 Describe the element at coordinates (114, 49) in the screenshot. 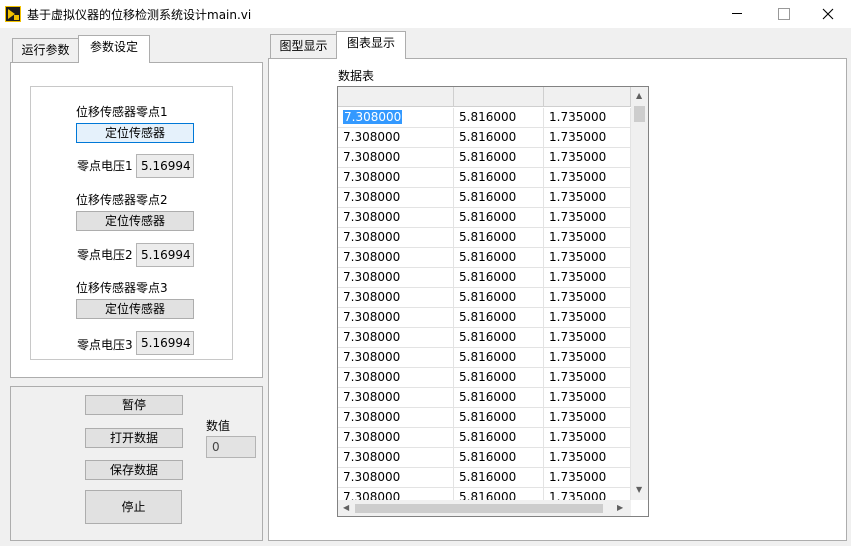

I see `tab-param-settings: 参数设定` at that location.